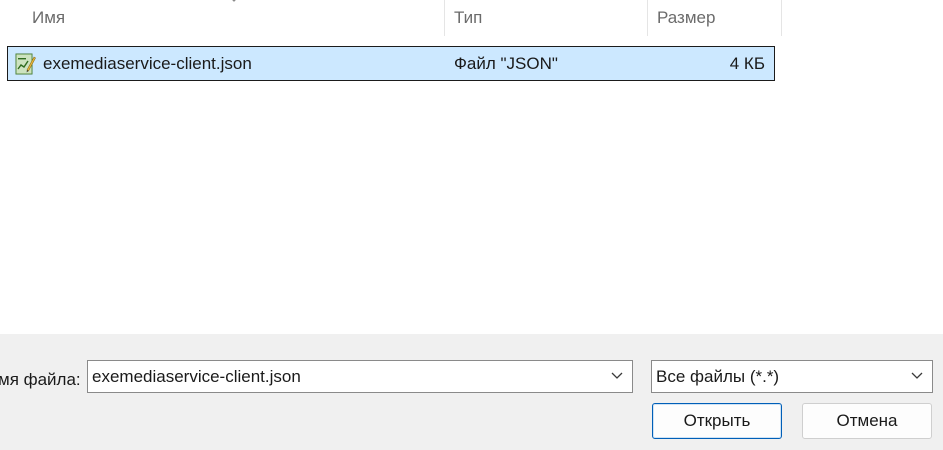 Image resolution: width=943 pixels, height=450 pixels. Describe the element at coordinates (25, 64) in the screenshot. I see `json-file-icon` at that location.